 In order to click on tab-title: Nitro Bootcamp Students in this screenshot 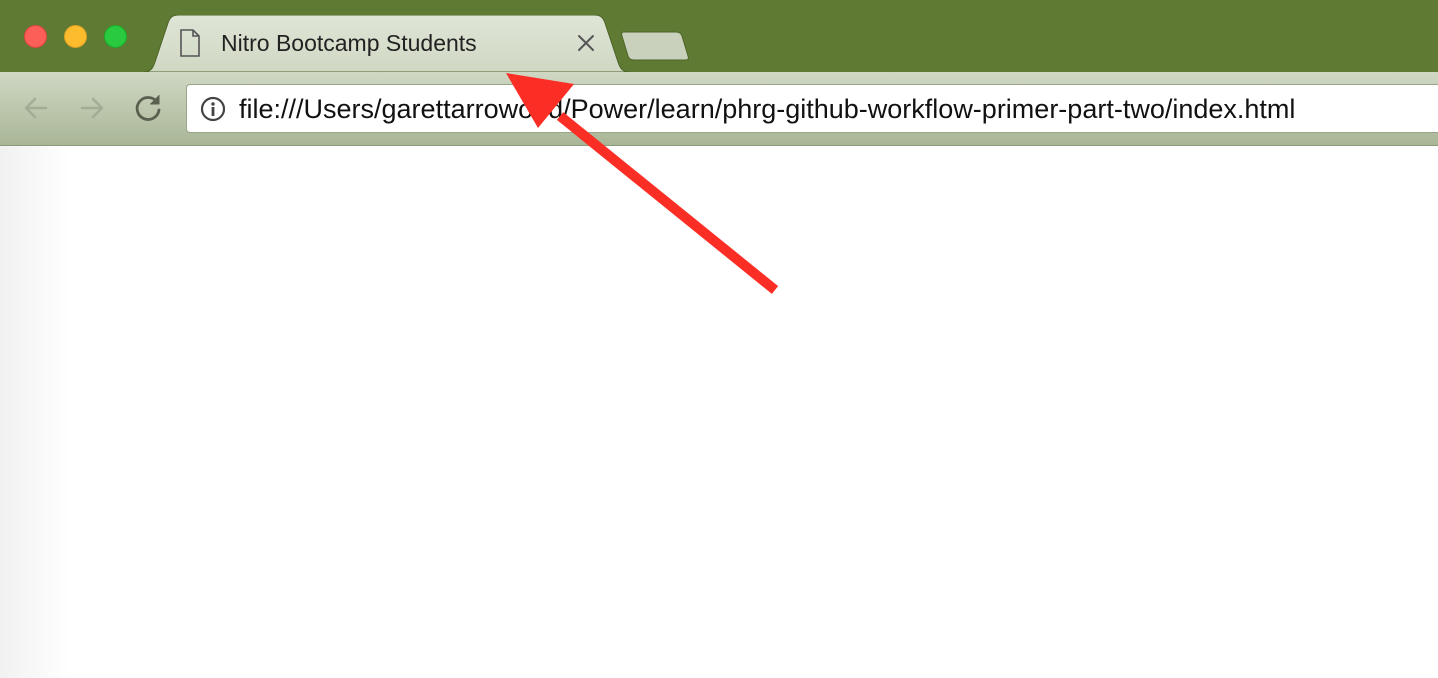, I will do `click(349, 43)`.